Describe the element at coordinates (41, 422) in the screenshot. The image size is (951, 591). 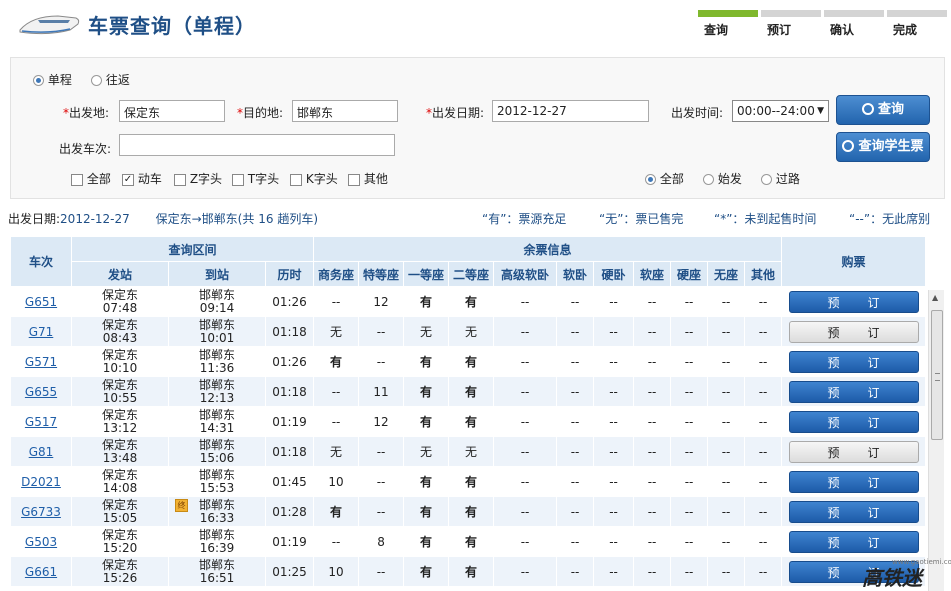
I see `train-code-link: G517` at that location.